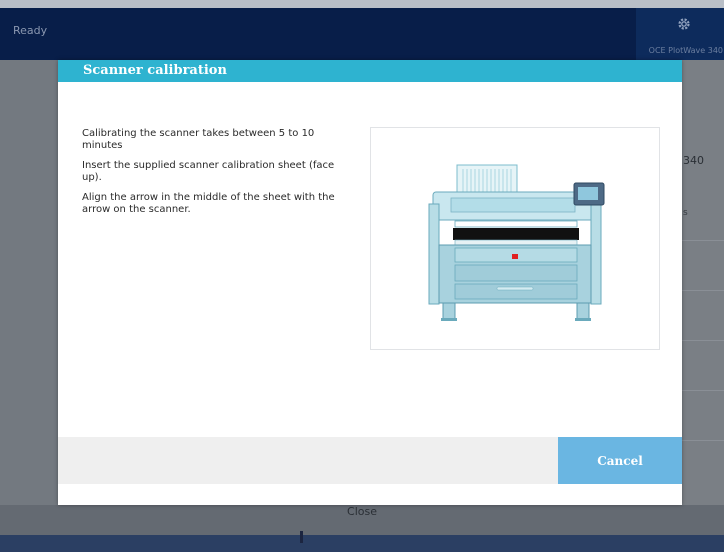  Describe the element at coordinates (685, 213) in the screenshot. I see `background-sub-text: s` at that location.